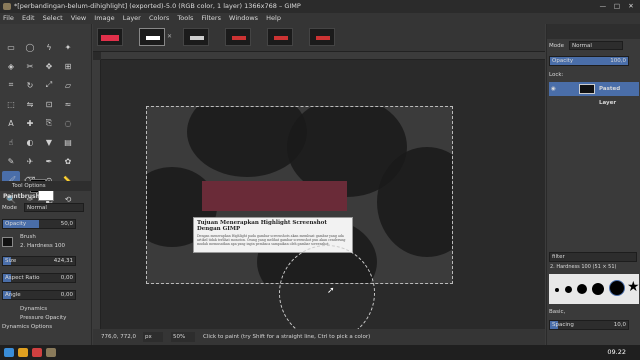 The height and width of the screenshot is (360, 640). Describe the element at coordinates (7, 6) in the screenshot. I see `gimp-logo-icon` at that location.